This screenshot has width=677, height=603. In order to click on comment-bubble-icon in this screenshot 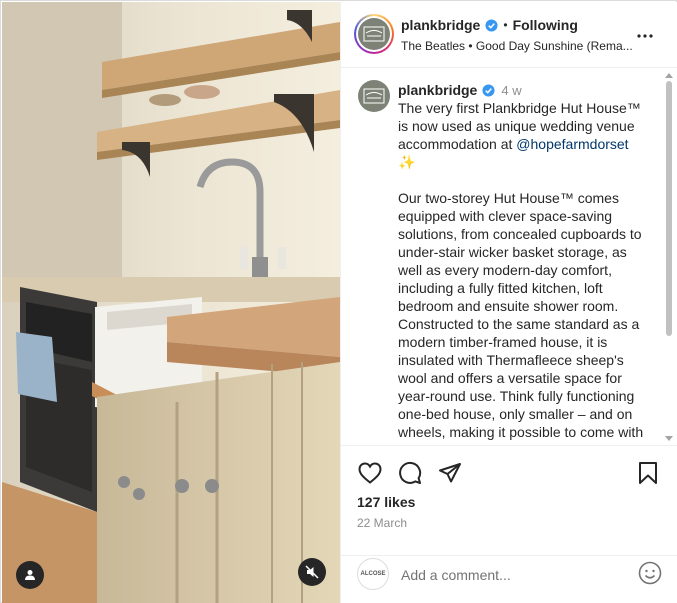, I will do `click(410, 472)`.